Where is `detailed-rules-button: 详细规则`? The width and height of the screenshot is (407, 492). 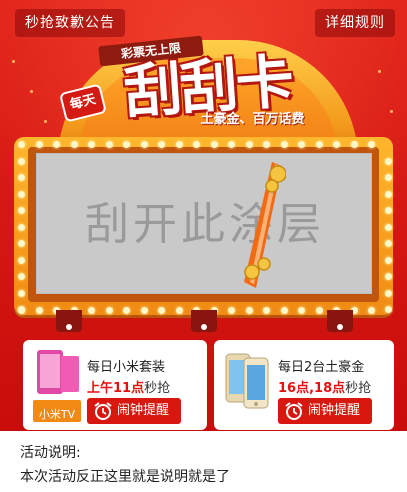
detailed-rules-button: 详细规则 is located at coordinates (355, 23).